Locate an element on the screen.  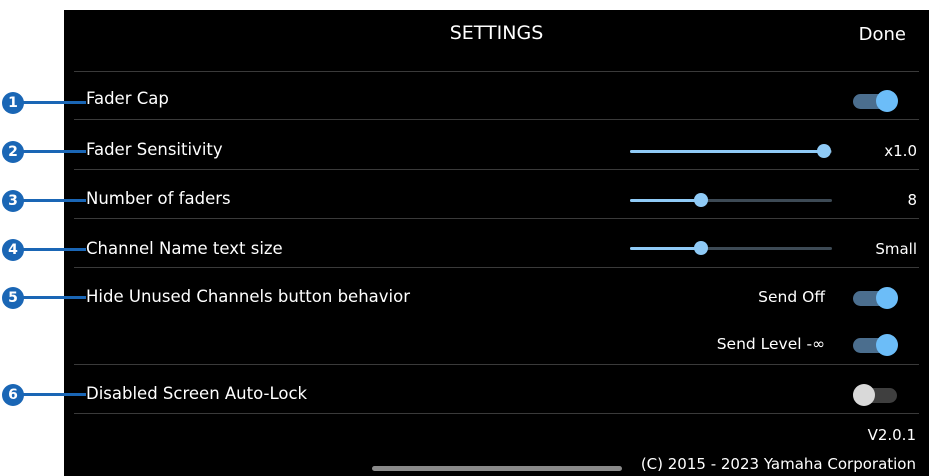
send-level-toggle is located at coordinates (875, 345).